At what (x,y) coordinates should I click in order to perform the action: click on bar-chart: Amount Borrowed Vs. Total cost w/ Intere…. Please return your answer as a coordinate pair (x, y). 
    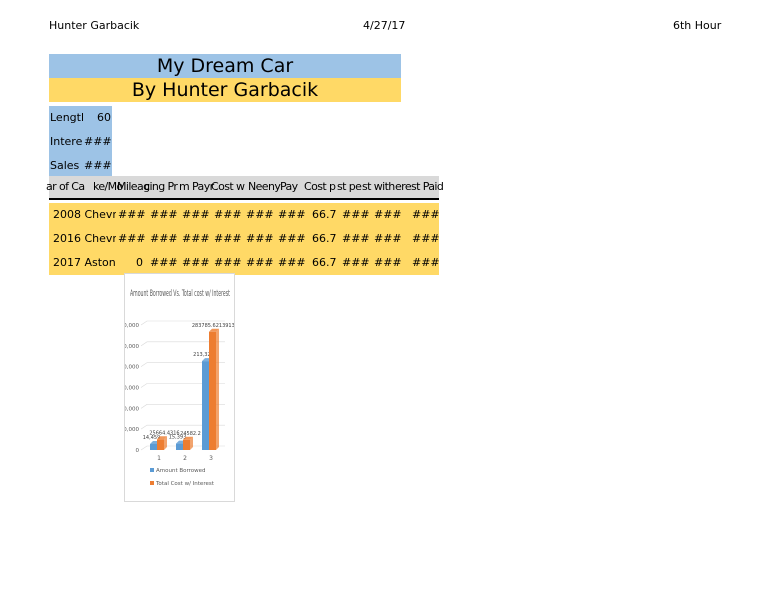
    Looking at the image, I should click on (178, 387).